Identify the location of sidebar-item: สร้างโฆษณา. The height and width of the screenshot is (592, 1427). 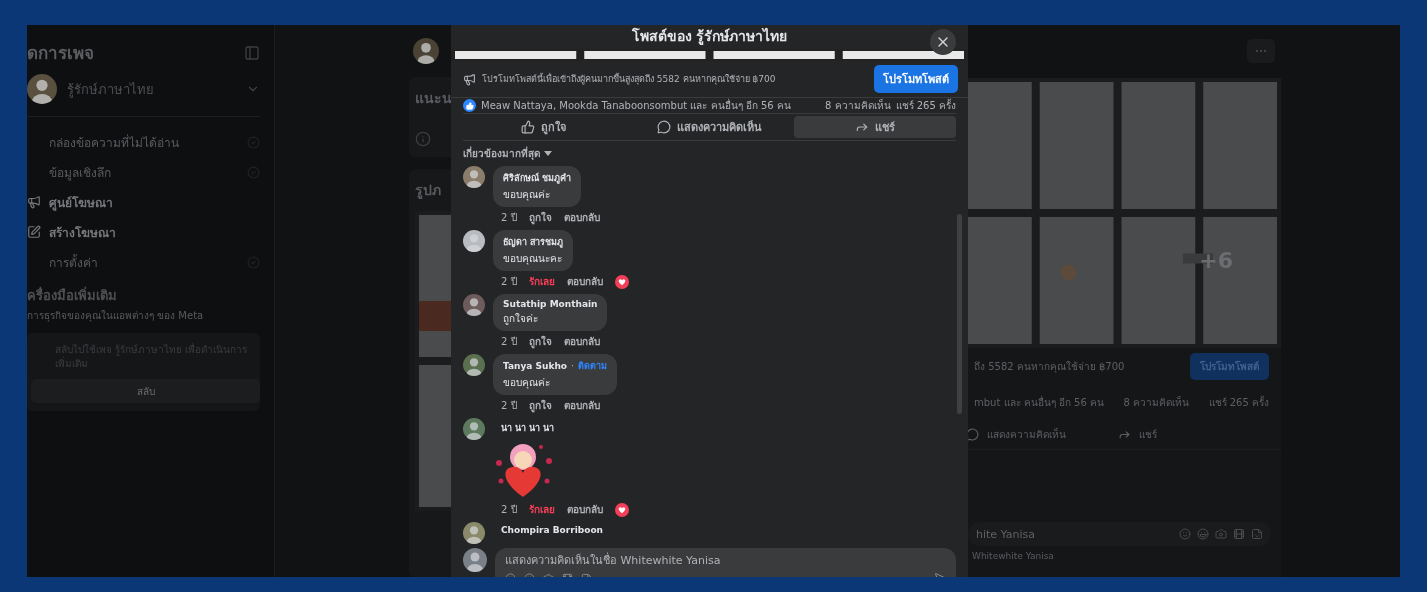
(143, 232).